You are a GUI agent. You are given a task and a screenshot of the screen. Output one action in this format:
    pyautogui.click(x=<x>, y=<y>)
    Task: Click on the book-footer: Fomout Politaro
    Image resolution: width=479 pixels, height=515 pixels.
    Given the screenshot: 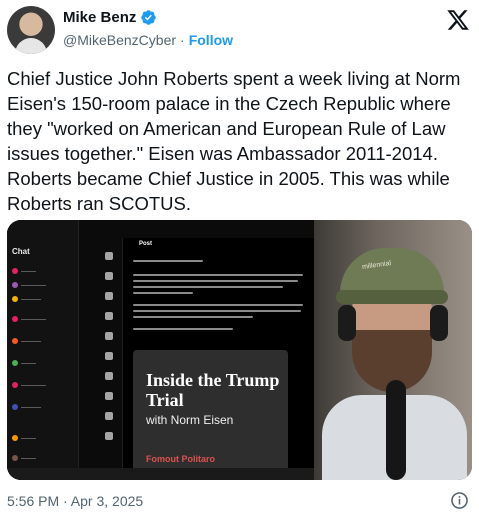 What is the action you would take?
    pyautogui.click(x=180, y=459)
    